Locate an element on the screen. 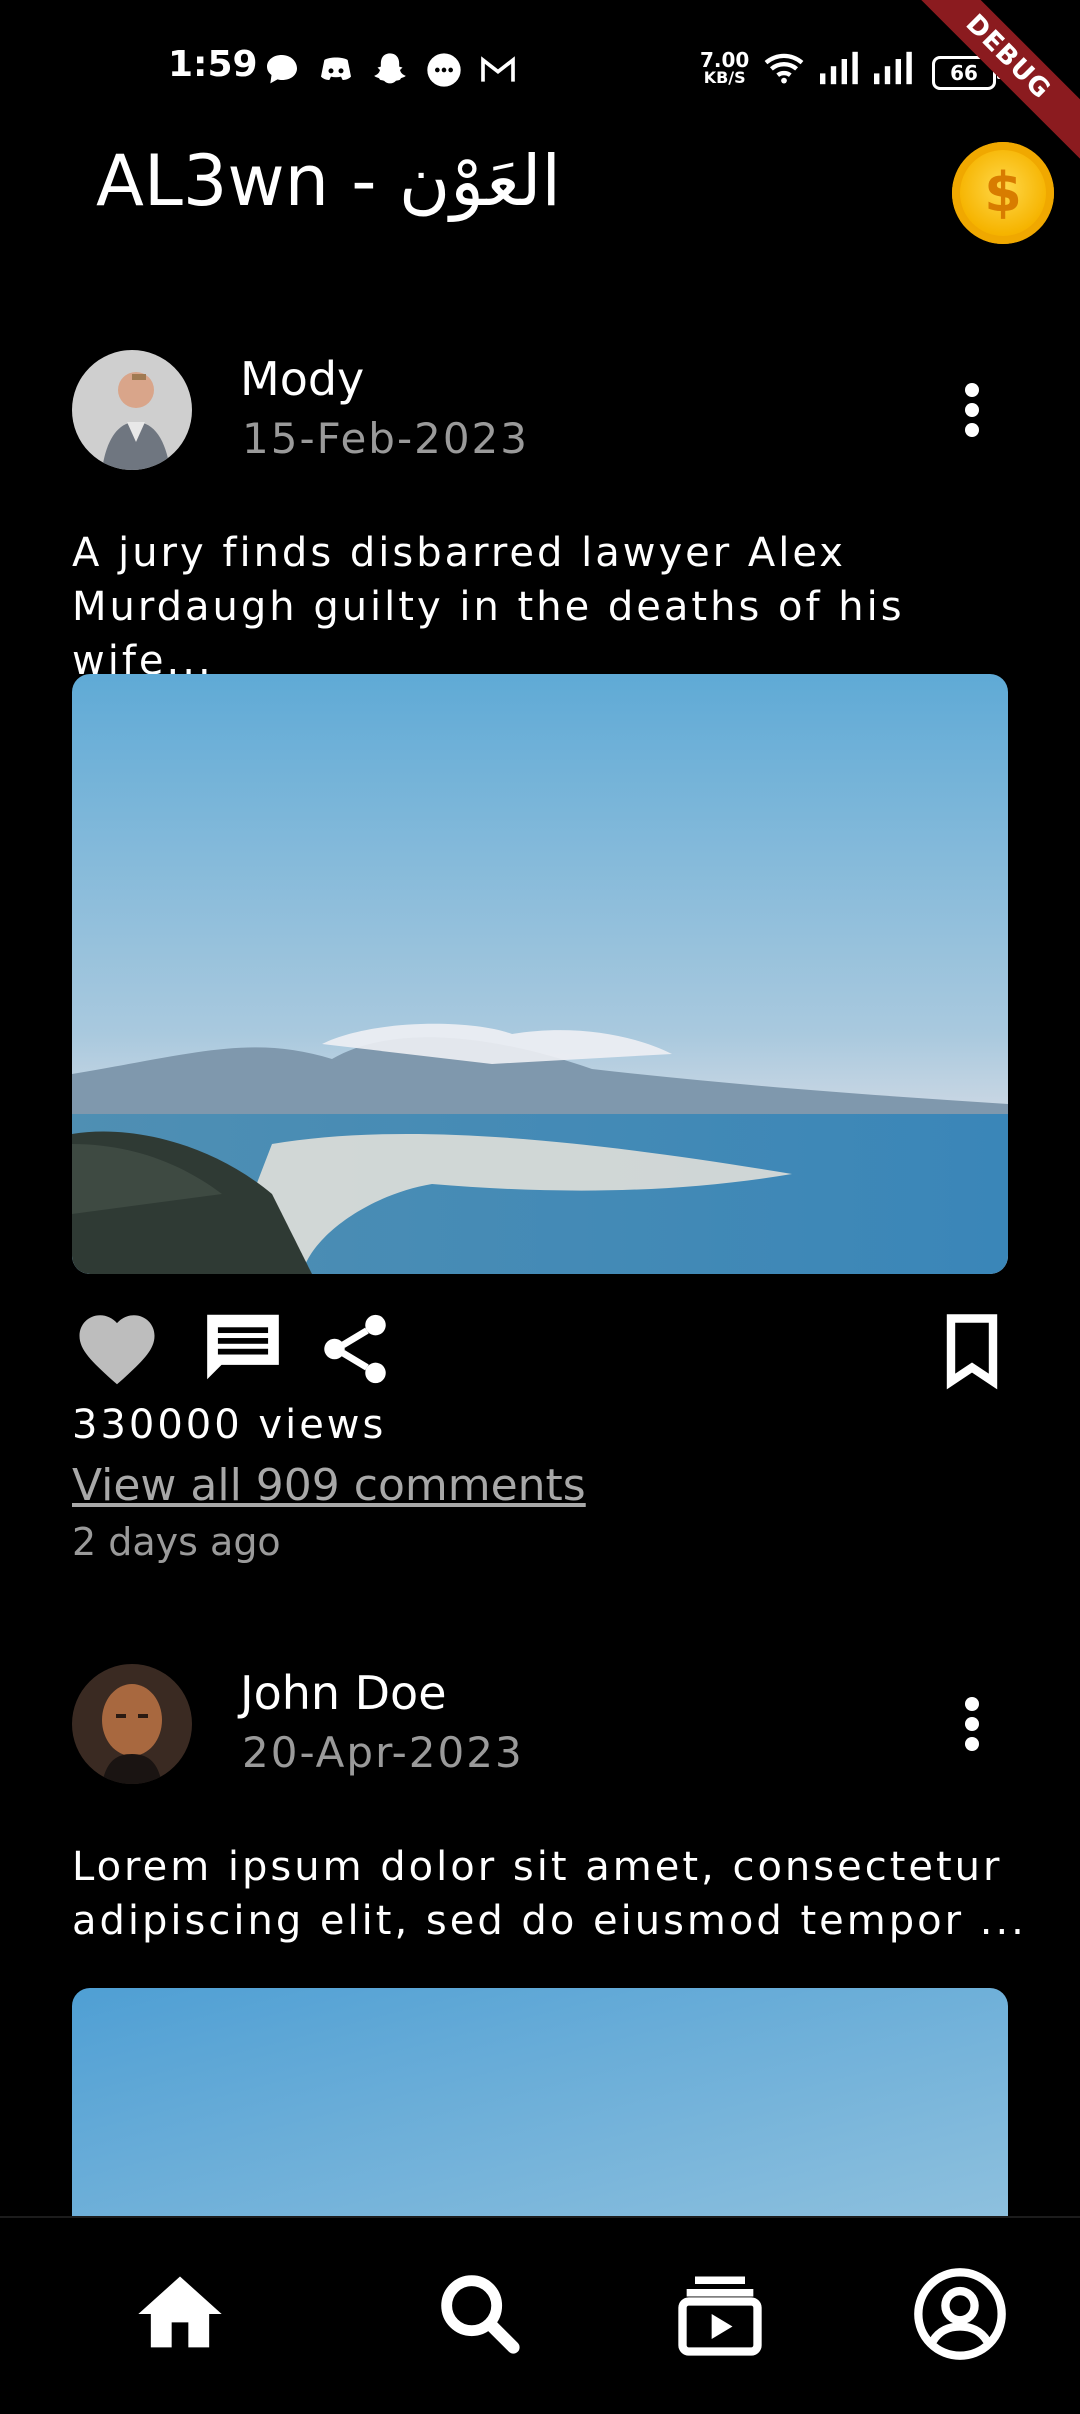  gmail-icon is located at coordinates (498, 69).